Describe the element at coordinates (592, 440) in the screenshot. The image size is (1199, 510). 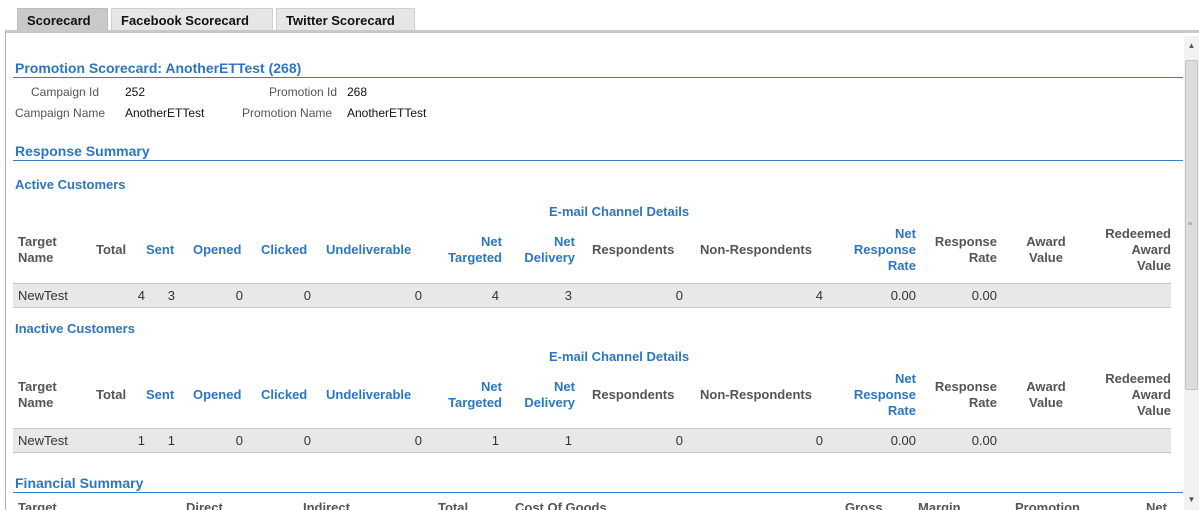
I see `table-row: NewTest 1 1 0 0 0 1 1 0 0 0.00 0.00` at that location.